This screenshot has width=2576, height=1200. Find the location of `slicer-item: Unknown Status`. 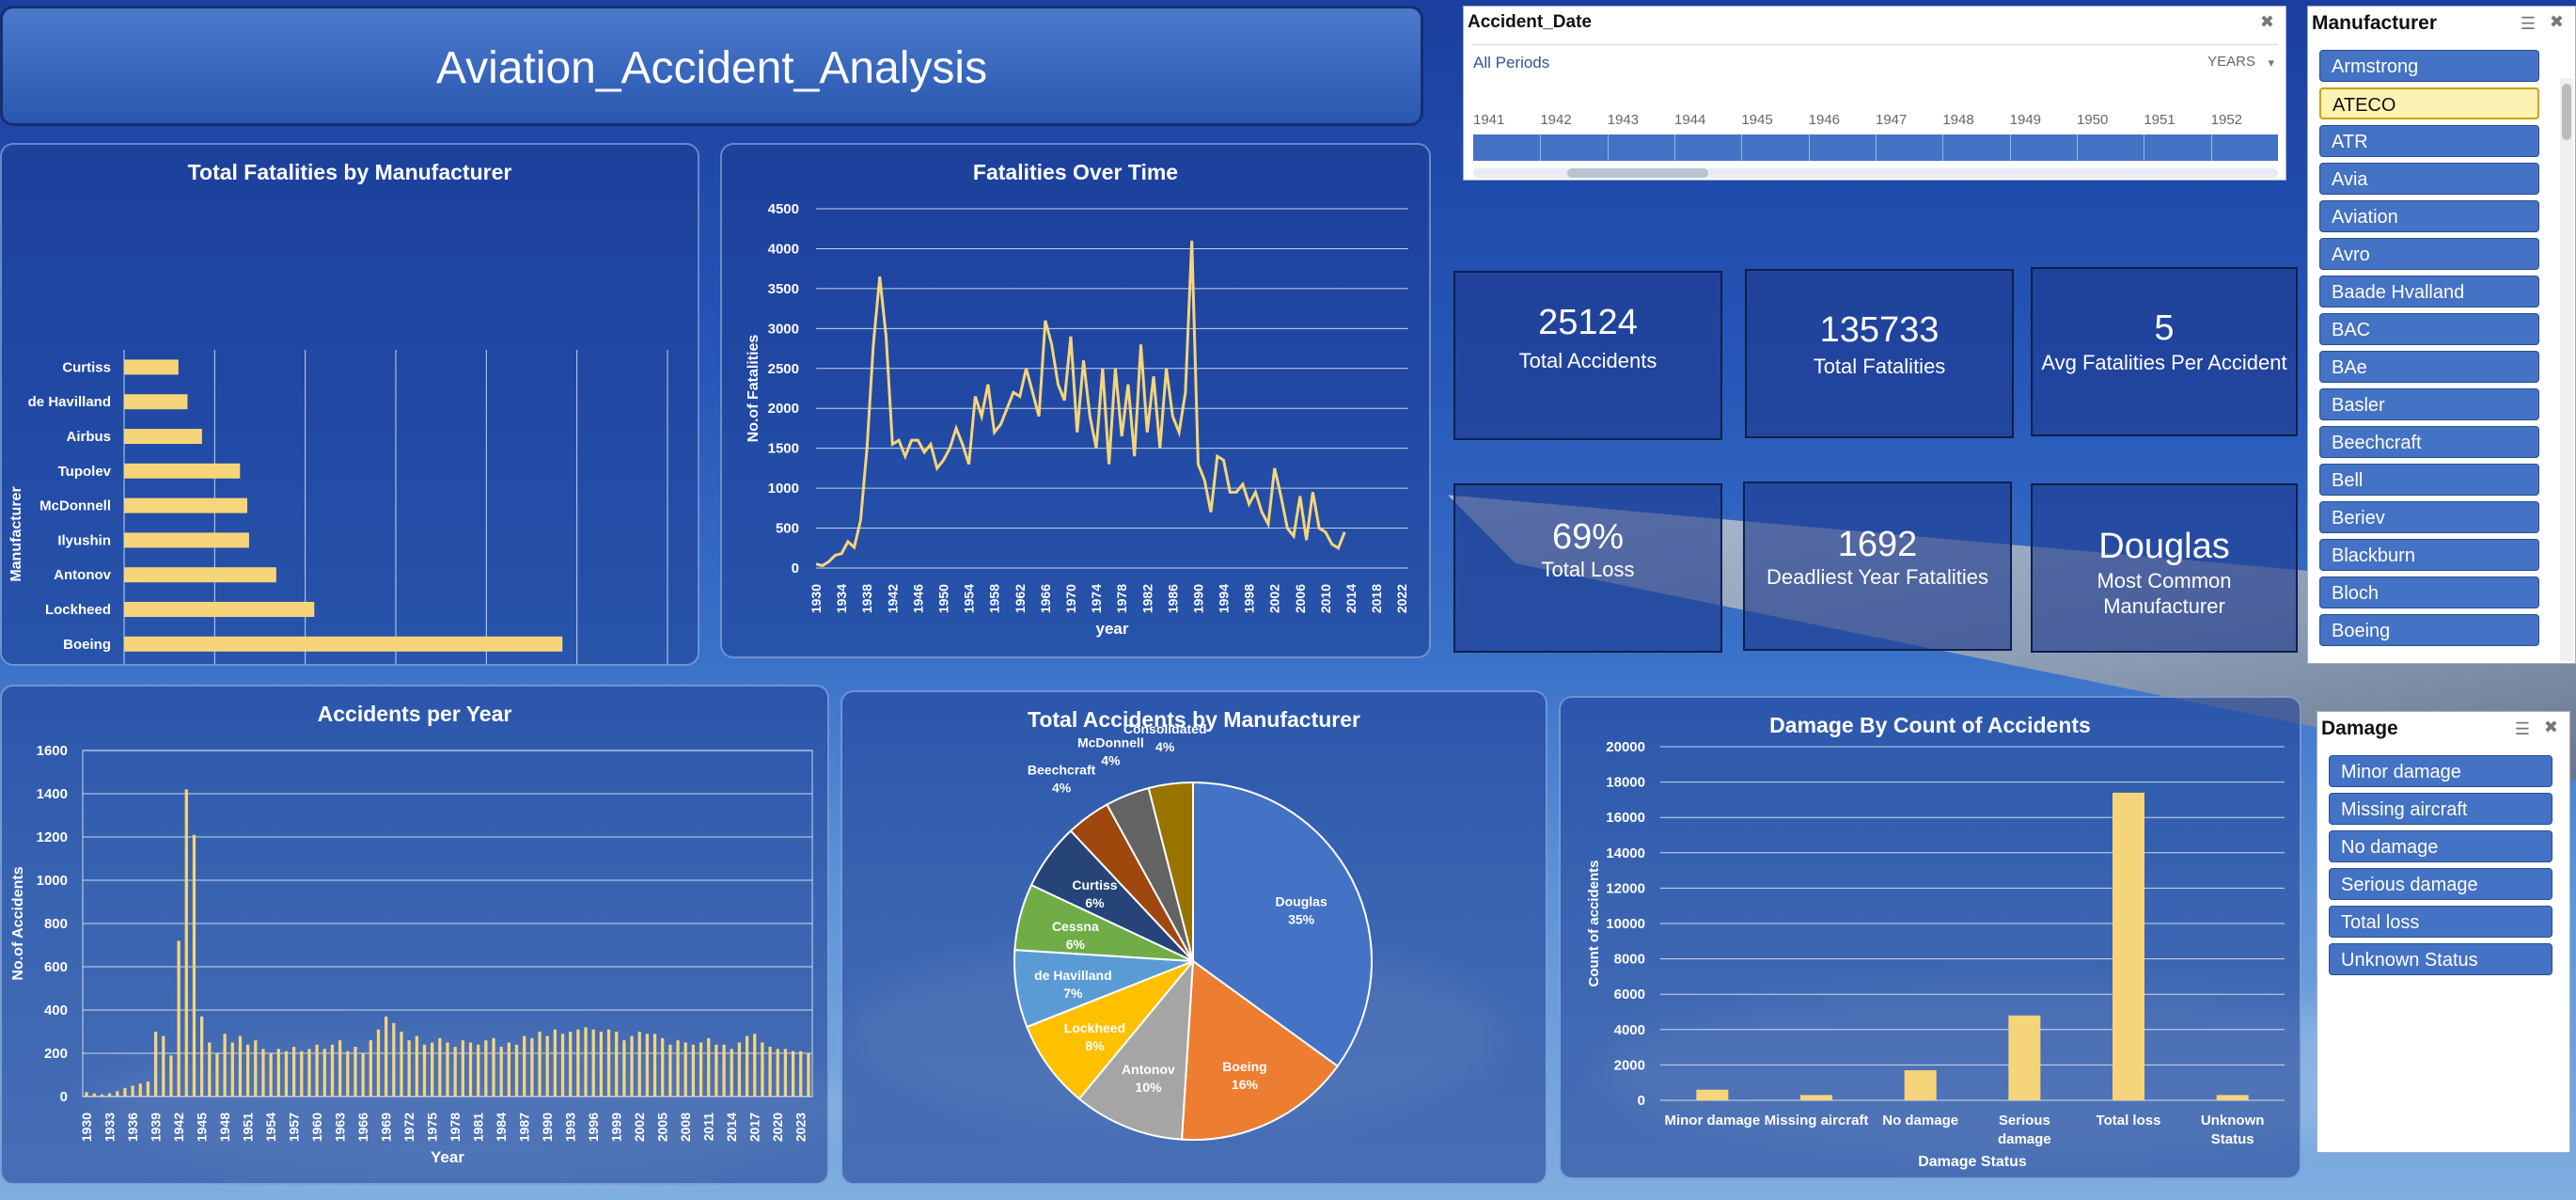

slicer-item: Unknown Status is located at coordinates (2441, 959).